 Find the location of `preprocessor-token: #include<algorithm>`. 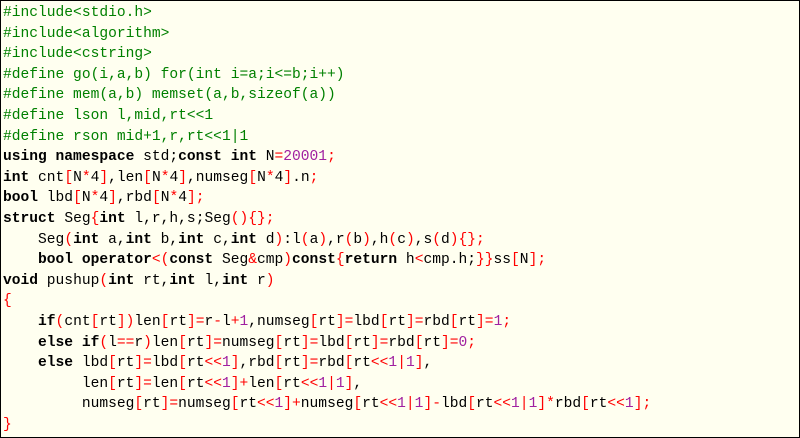

preprocessor-token: #include<algorithm> is located at coordinates (86, 33).